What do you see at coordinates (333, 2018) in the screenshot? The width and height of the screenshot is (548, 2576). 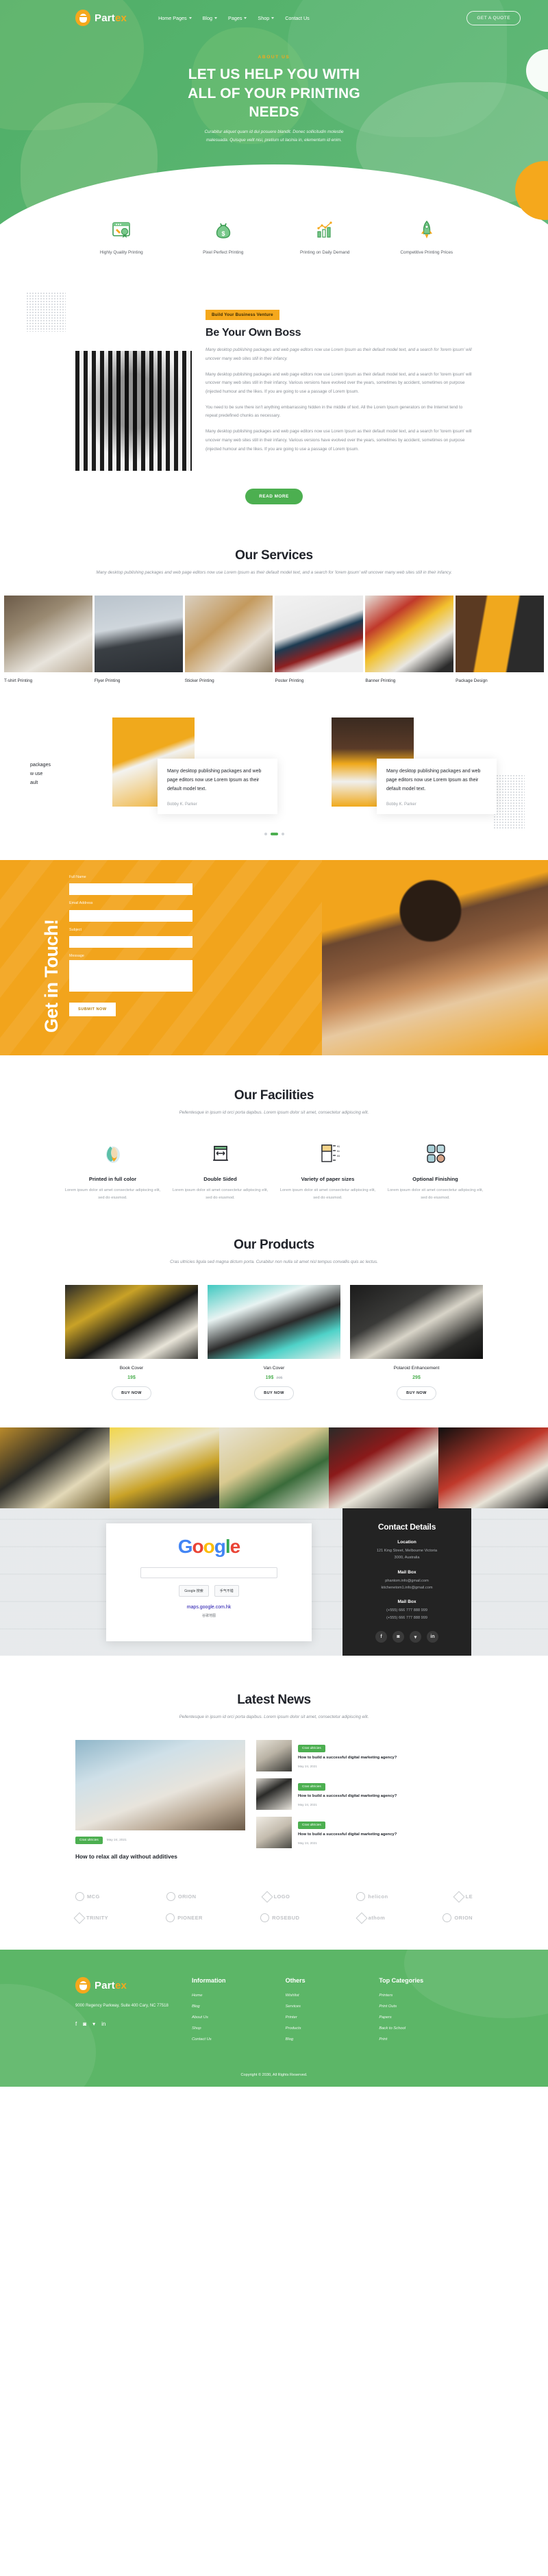 I see `footer-link-printer: Printer` at bounding box center [333, 2018].